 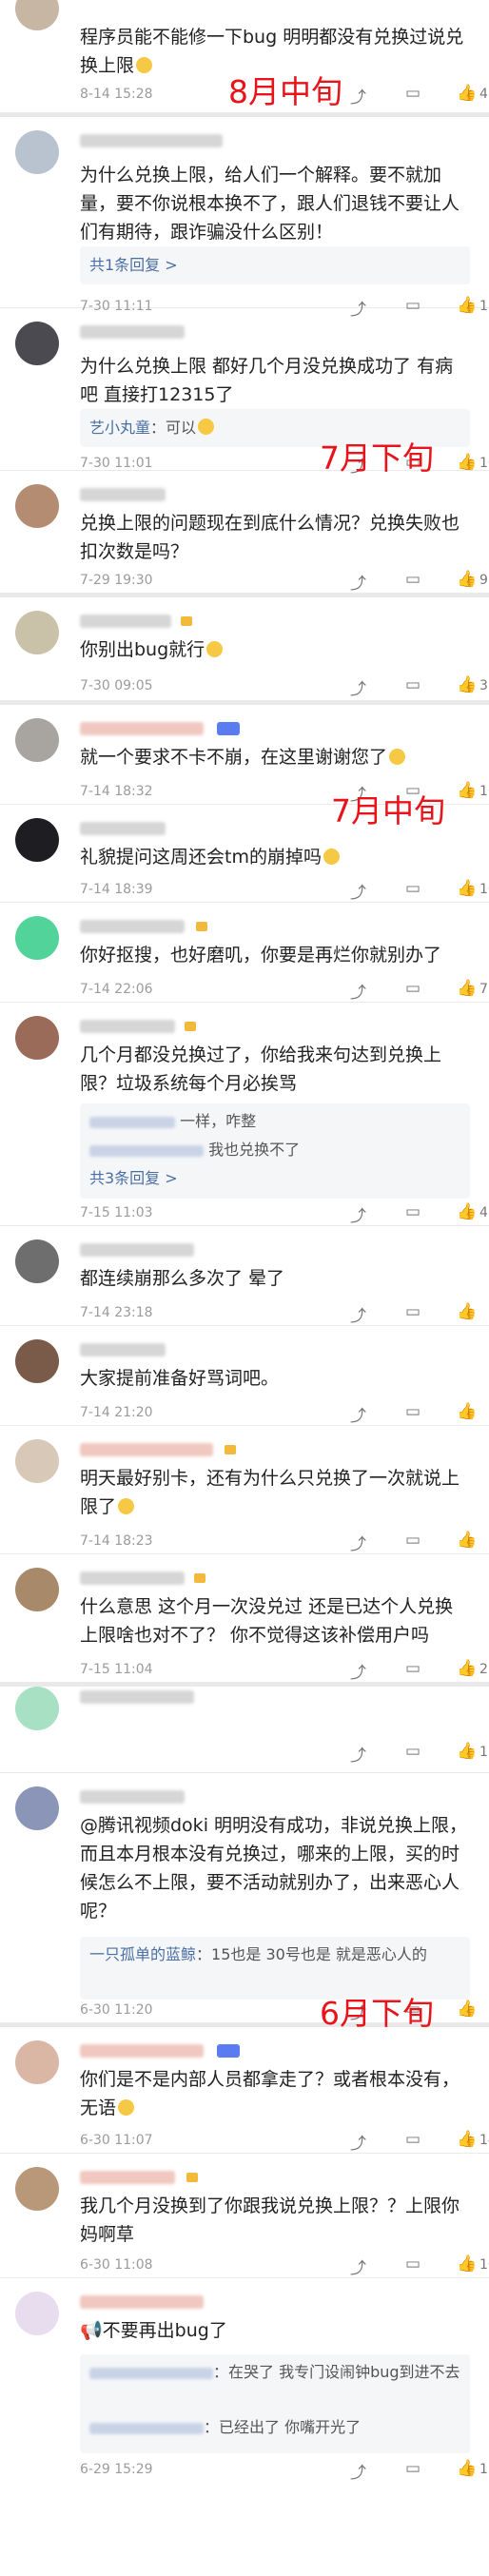 What do you see at coordinates (275, 2404) in the screenshot?
I see `reply-box: ：在哭了 我专门设闹钟bug到进不去 ：已经出了 你嘴开光了` at bounding box center [275, 2404].